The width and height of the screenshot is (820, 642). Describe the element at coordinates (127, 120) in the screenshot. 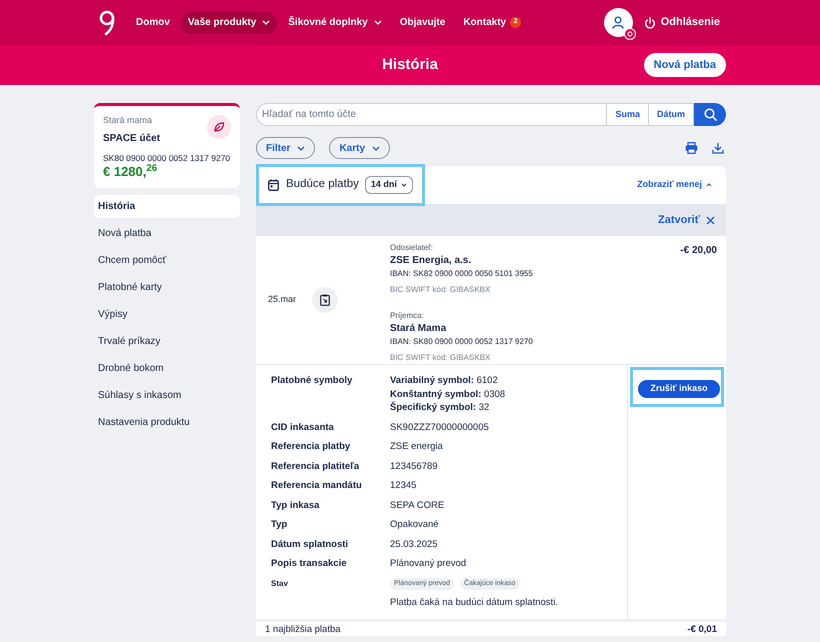

I see `account-owner: Stará mama` at that location.